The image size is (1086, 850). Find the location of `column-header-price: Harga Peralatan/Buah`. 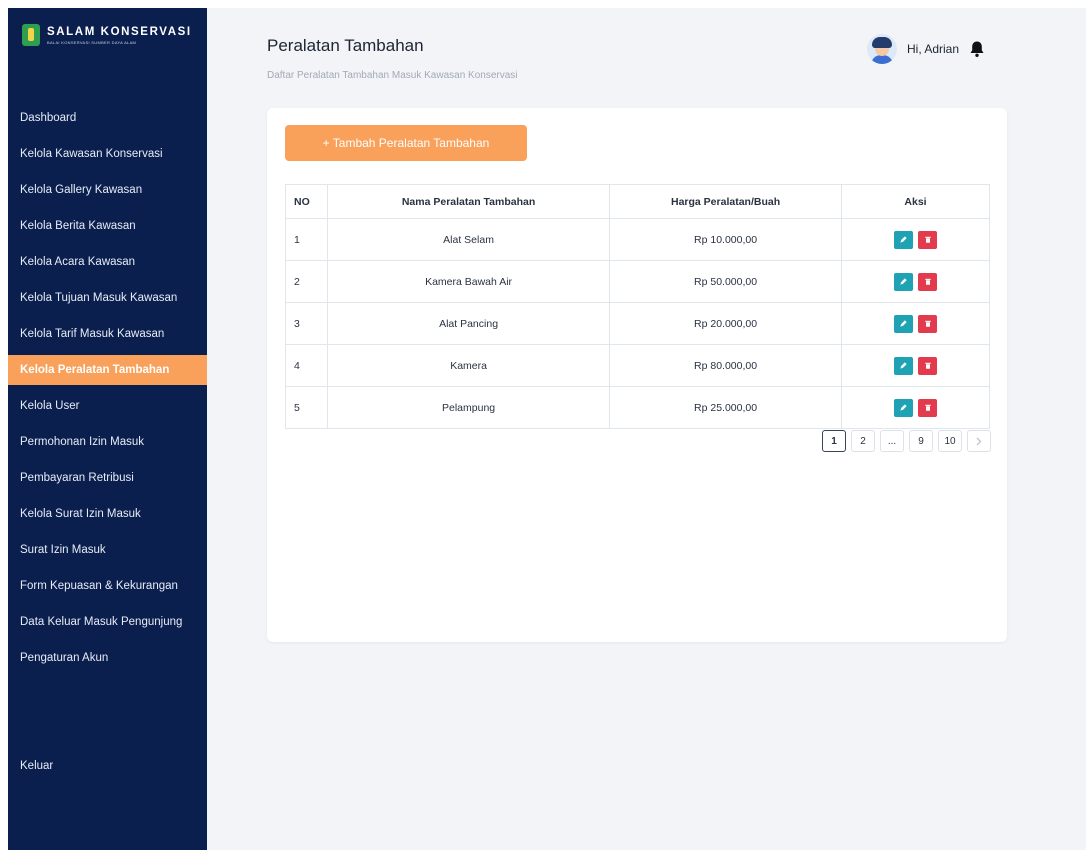

column-header-price: Harga Peralatan/Buah is located at coordinates (725, 201).